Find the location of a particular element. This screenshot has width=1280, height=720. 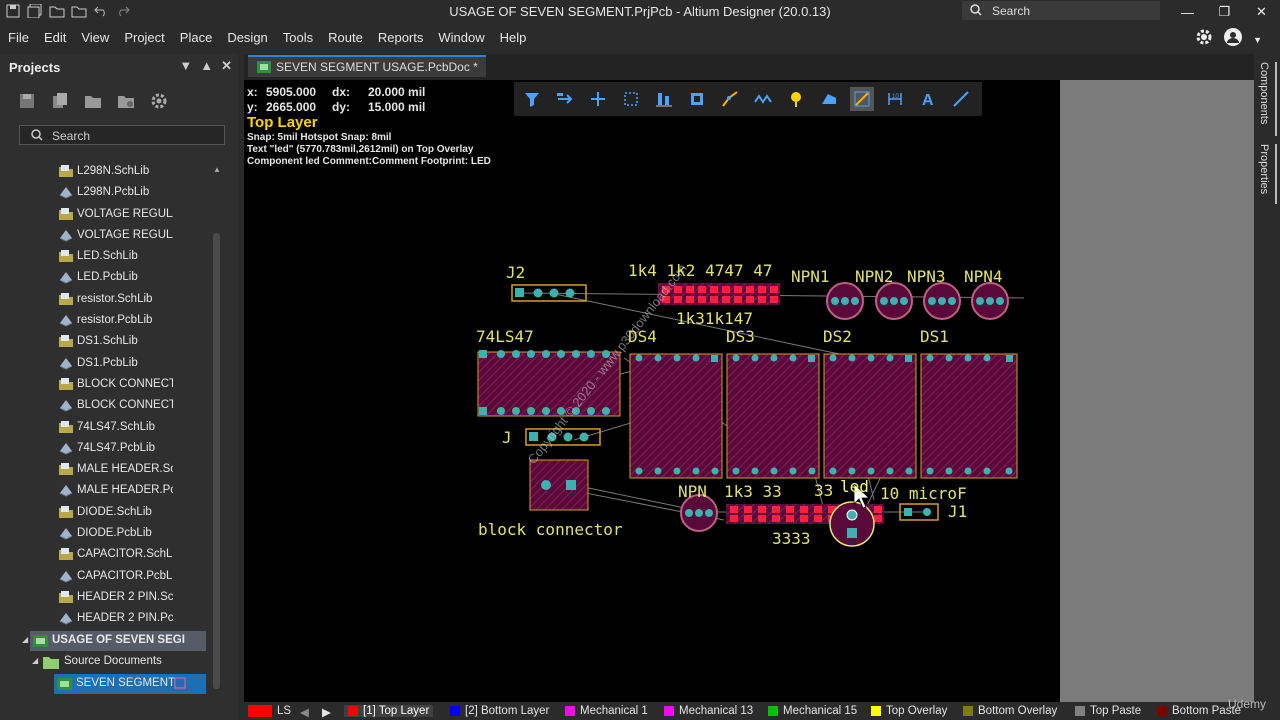

save-project-icon is located at coordinates (28, 102).